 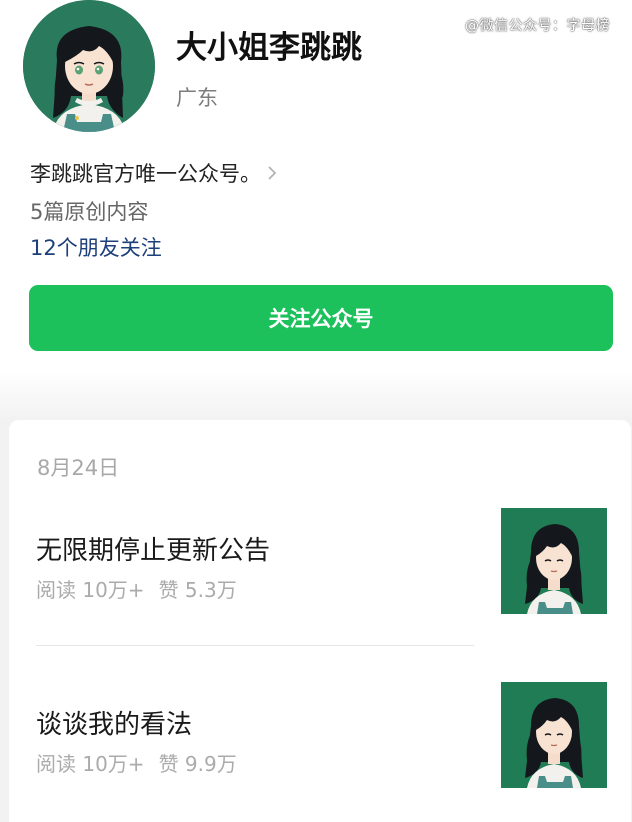 What do you see at coordinates (269, 48) in the screenshot?
I see `account-name: 大小姐李跳跳` at bounding box center [269, 48].